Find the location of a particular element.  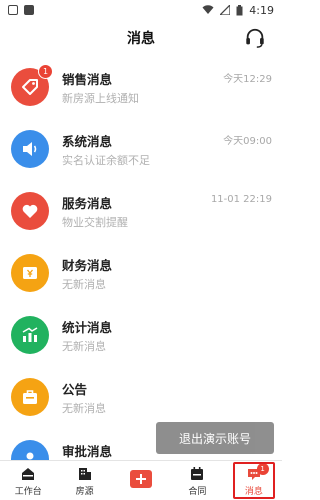

message-title: 公告 is located at coordinates (75, 389).